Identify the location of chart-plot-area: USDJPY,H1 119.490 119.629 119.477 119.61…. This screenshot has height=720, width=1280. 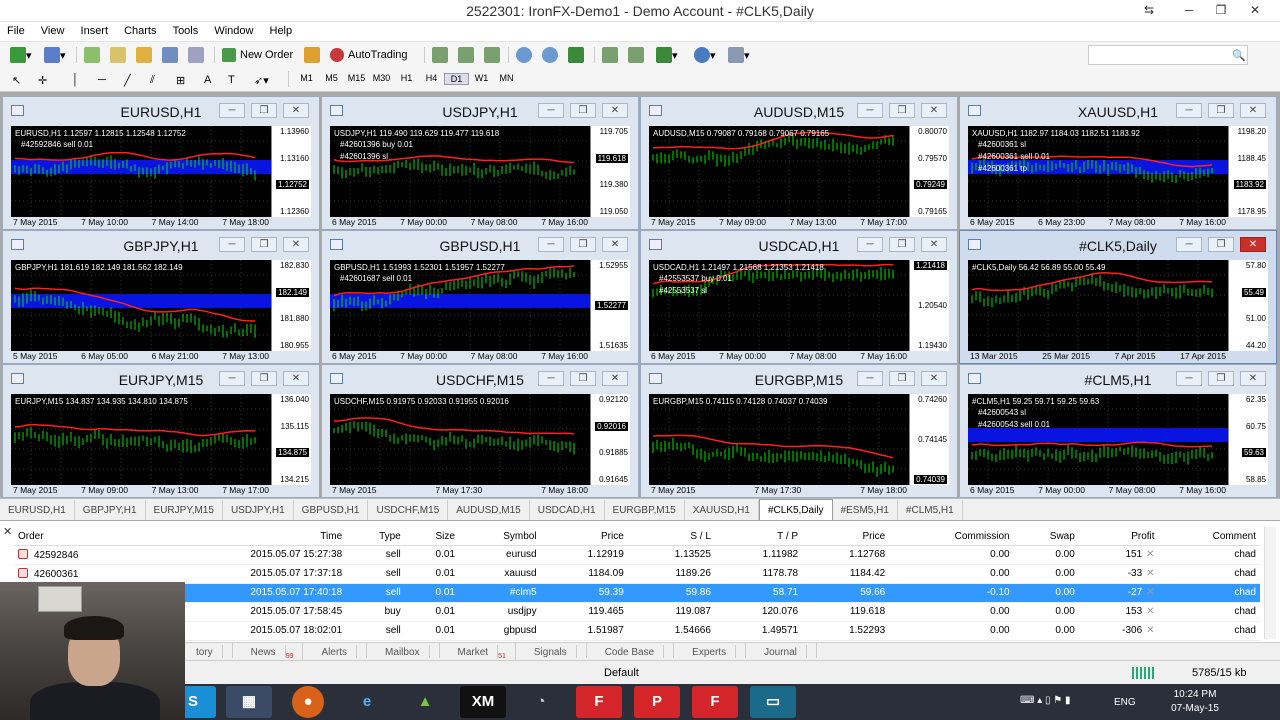
(480, 171).